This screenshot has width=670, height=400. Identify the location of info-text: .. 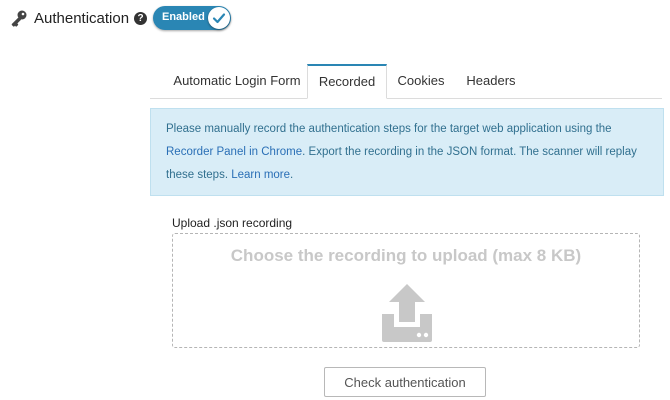
(292, 175).